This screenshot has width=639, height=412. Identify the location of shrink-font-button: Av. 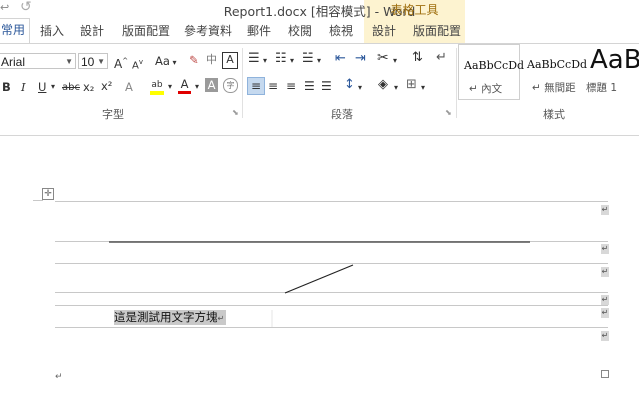
(137, 64).